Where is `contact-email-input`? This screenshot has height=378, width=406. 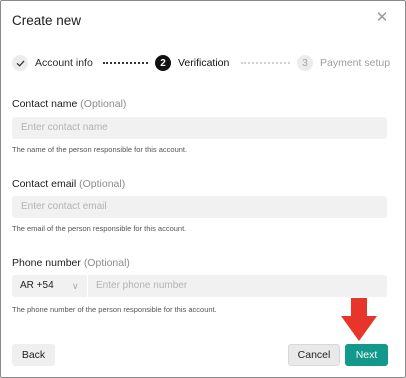
contact-email-input is located at coordinates (199, 207).